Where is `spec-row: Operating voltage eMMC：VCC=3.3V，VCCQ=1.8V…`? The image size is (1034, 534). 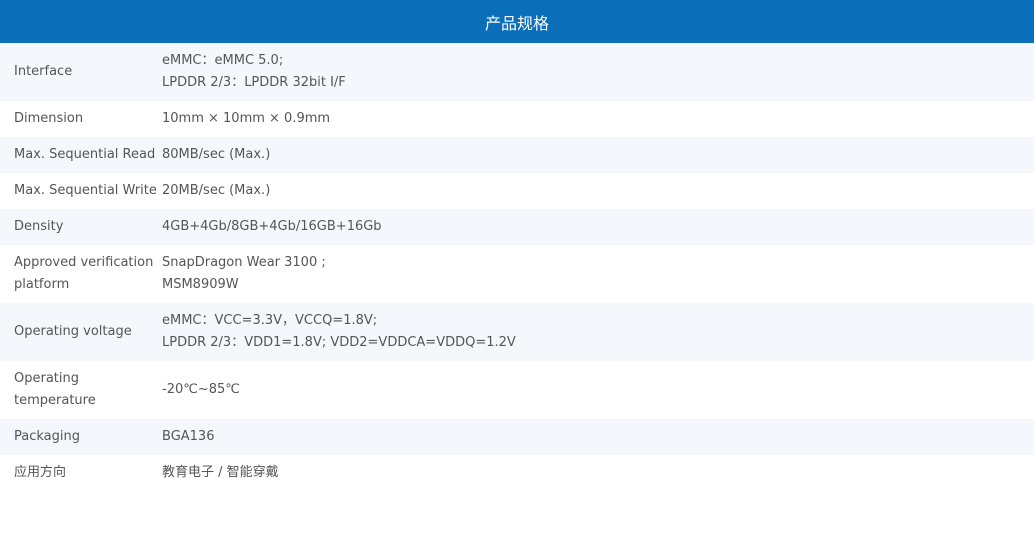 spec-row: Operating voltage eMMC：VCC=3.3V，VCCQ=1.8V… is located at coordinates (517, 332).